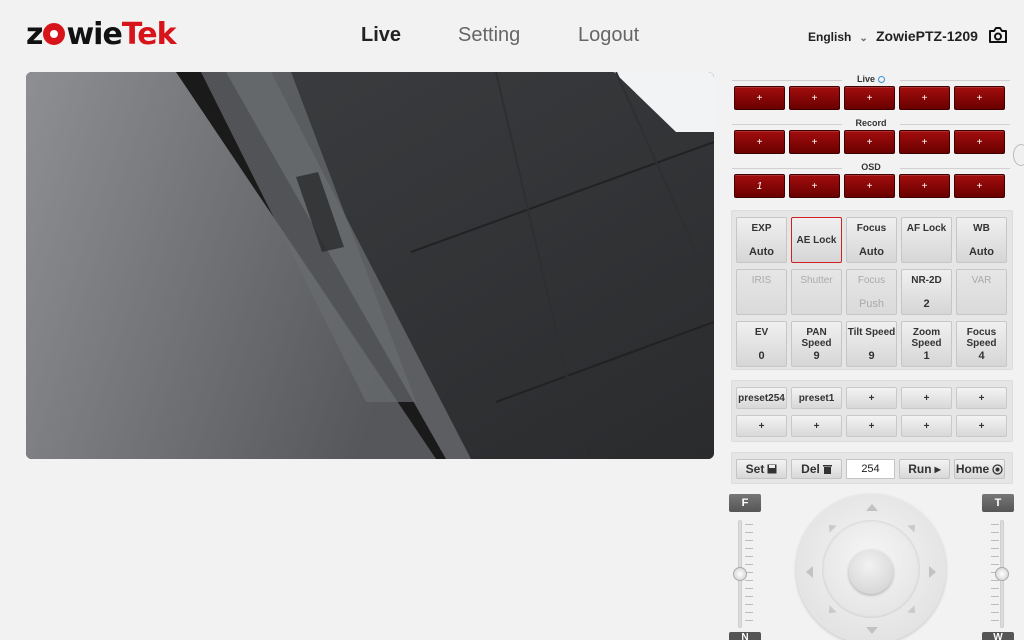  What do you see at coordinates (871, 240) in the screenshot?
I see `control-focus-button: Focus Auto` at bounding box center [871, 240].